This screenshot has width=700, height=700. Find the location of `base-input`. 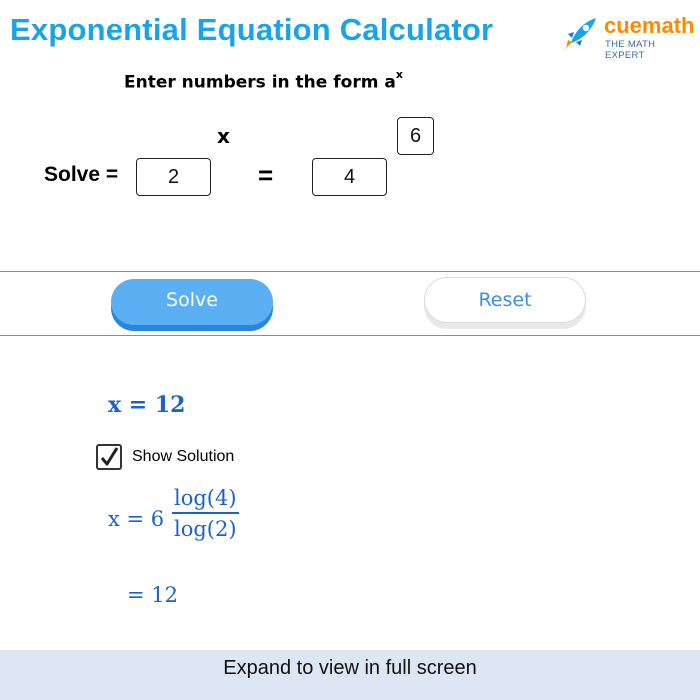

base-input is located at coordinates (173, 177).